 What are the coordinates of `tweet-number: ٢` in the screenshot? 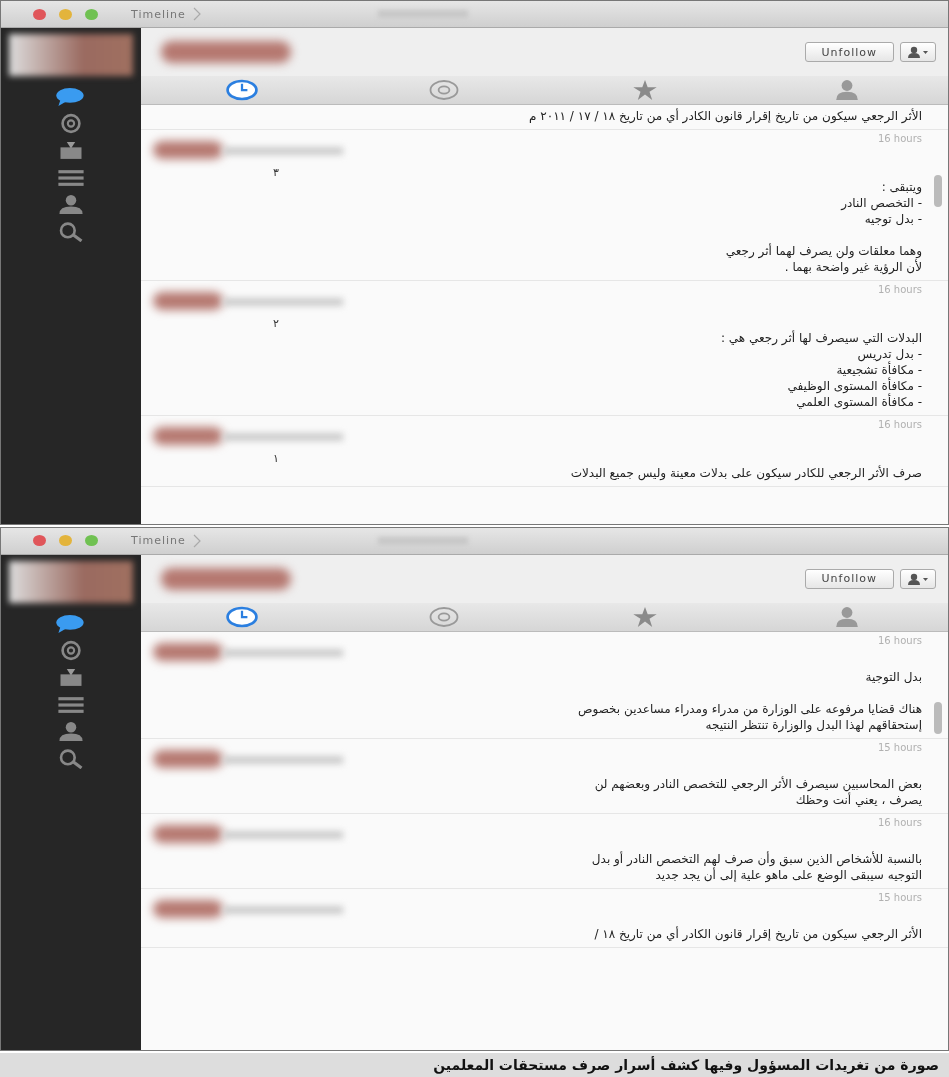 It's located at (276, 324).